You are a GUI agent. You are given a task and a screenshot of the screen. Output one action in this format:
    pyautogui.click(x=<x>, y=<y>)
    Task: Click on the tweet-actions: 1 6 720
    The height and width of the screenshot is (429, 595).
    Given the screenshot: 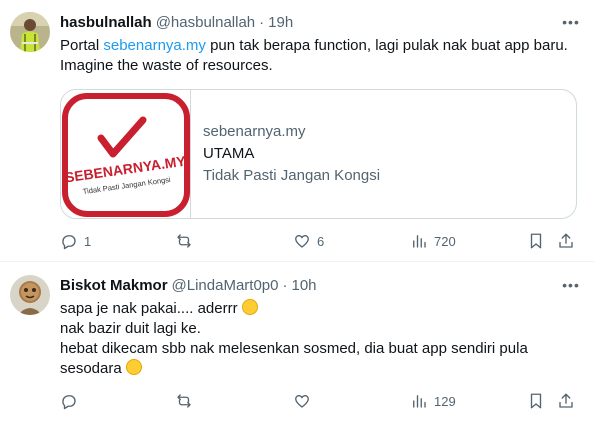 What is the action you would take?
    pyautogui.click(x=320, y=241)
    